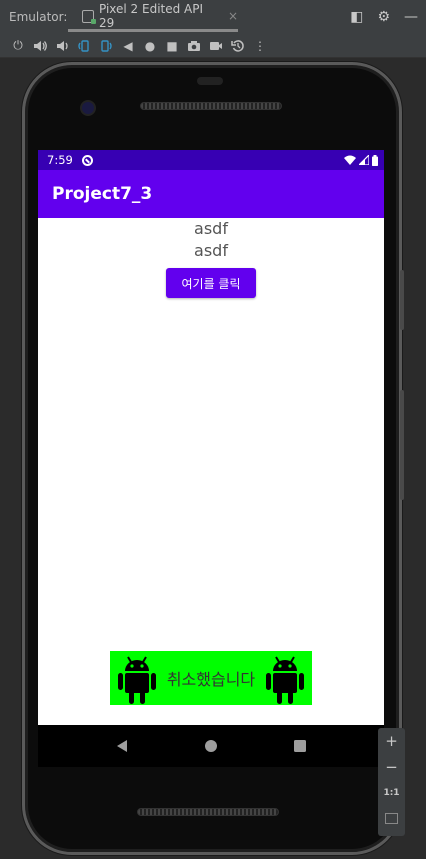 This screenshot has height=859, width=426. What do you see at coordinates (391, 767) in the screenshot?
I see `zoom-out-button: −` at bounding box center [391, 767].